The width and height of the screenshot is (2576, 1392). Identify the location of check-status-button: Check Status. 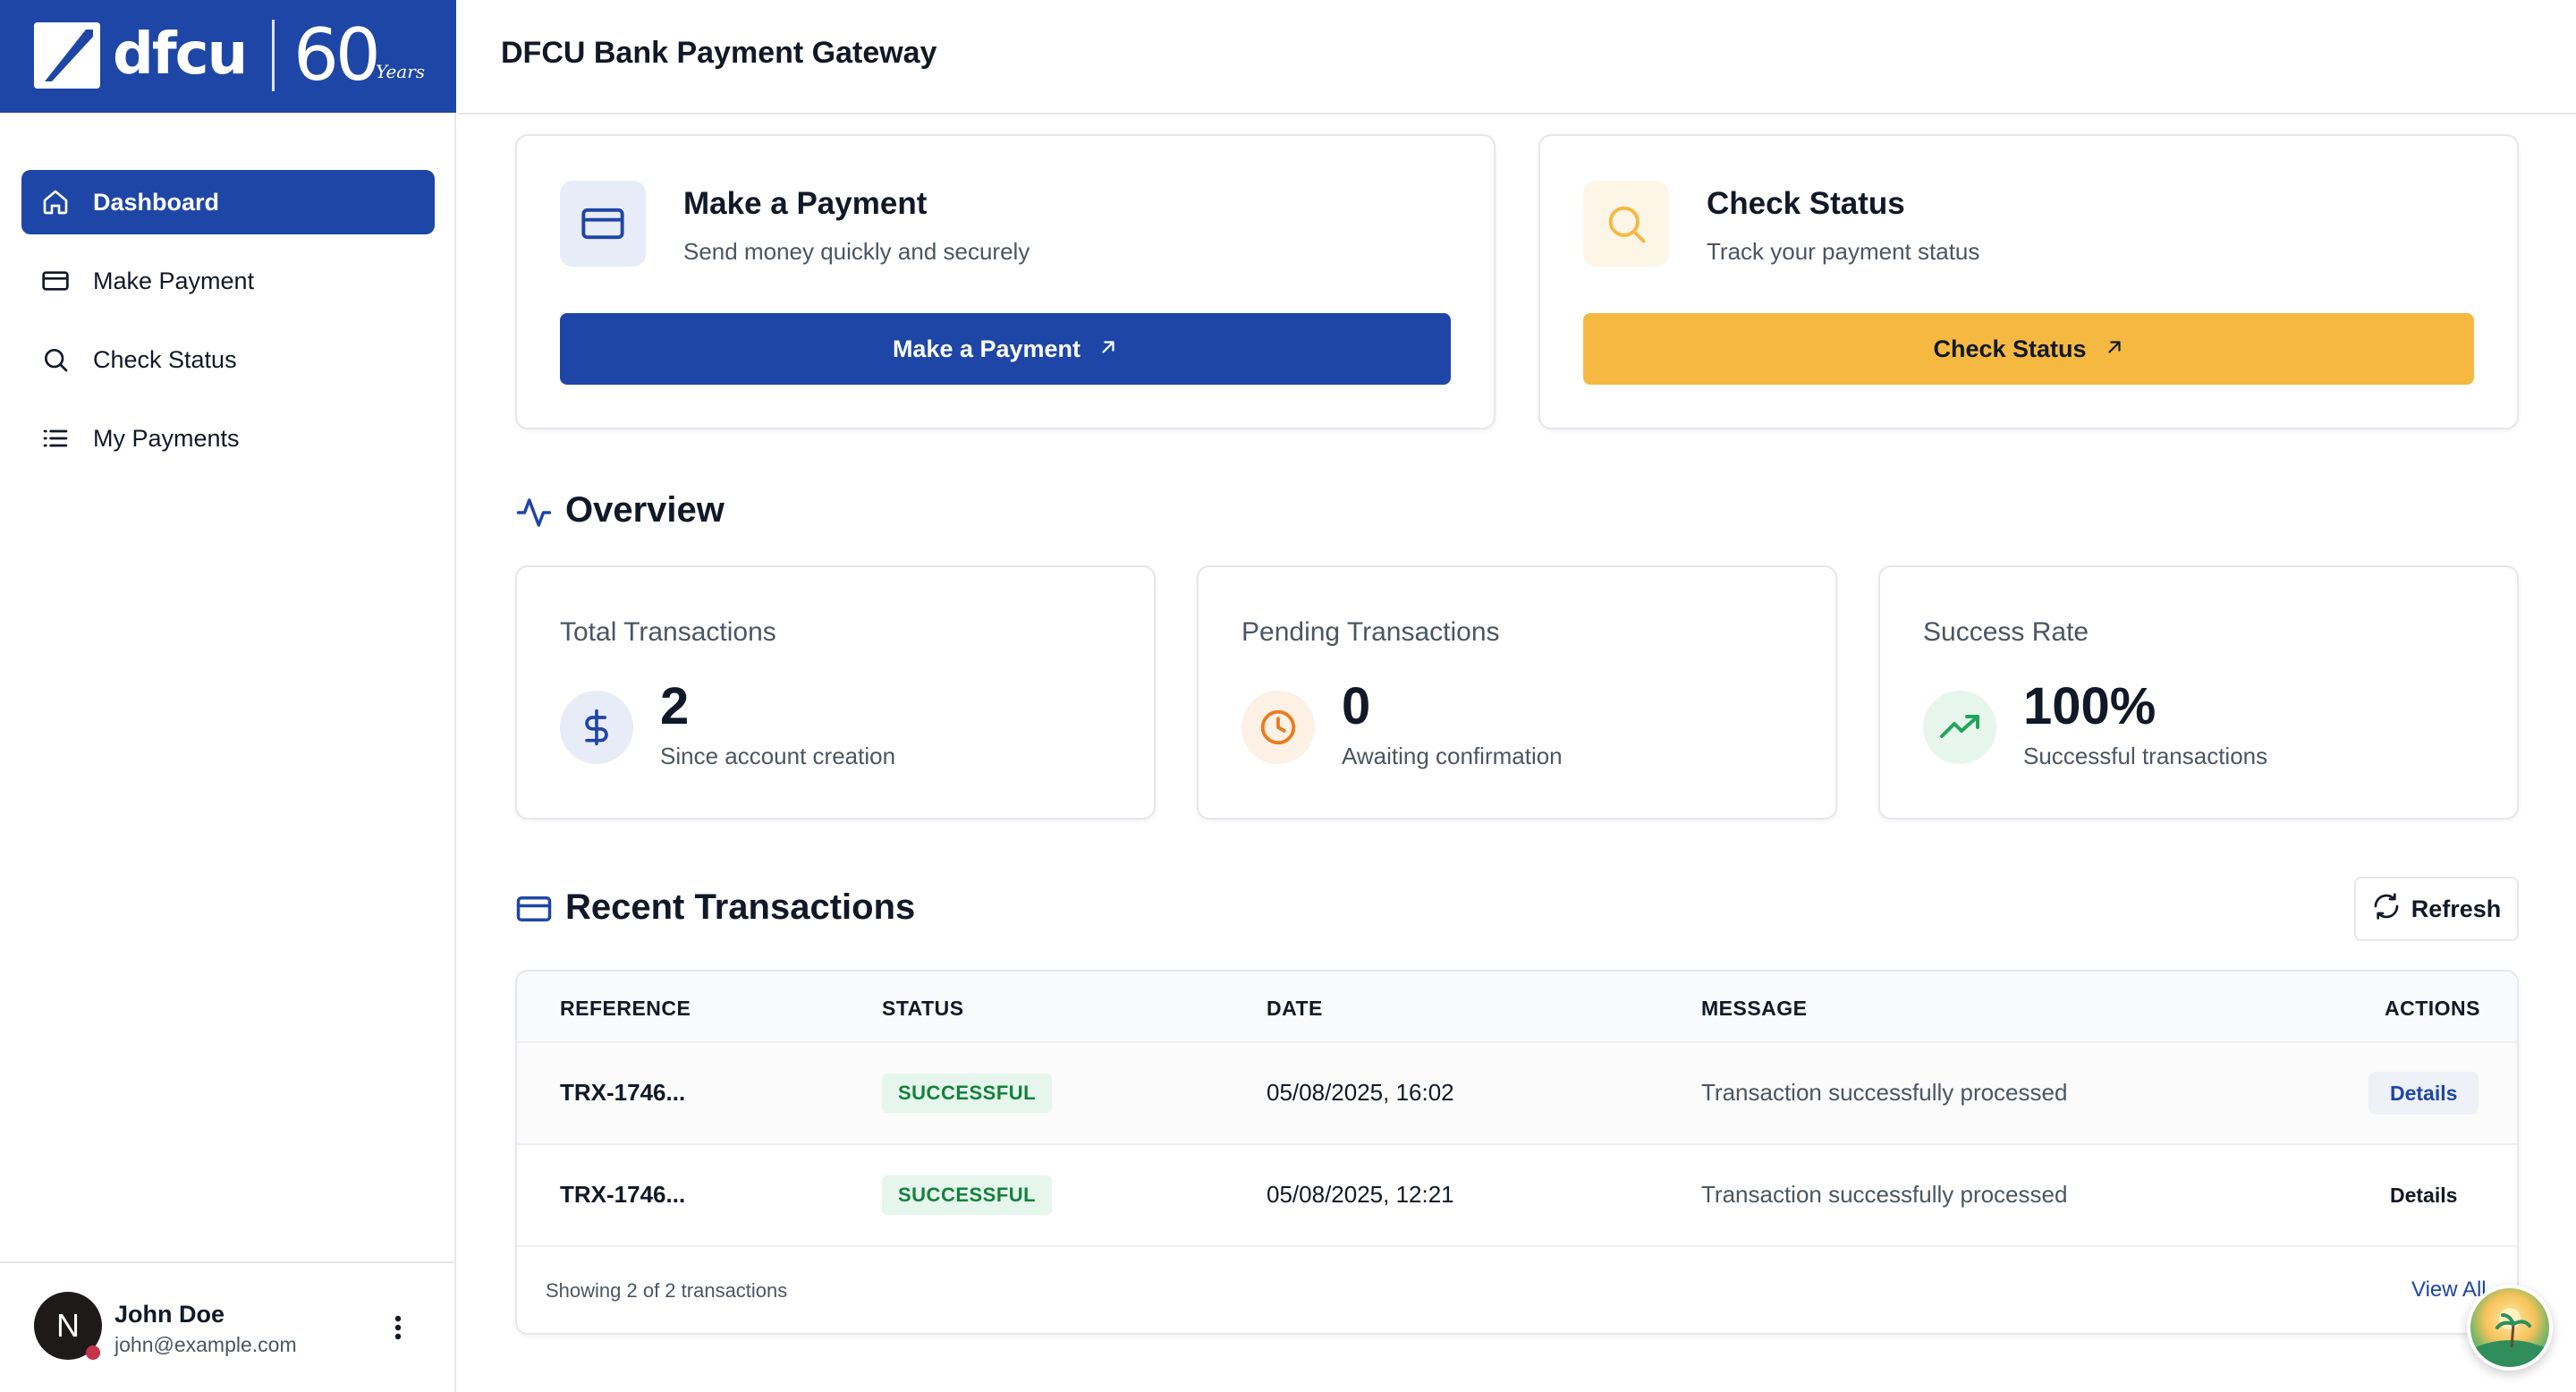
(2028, 349).